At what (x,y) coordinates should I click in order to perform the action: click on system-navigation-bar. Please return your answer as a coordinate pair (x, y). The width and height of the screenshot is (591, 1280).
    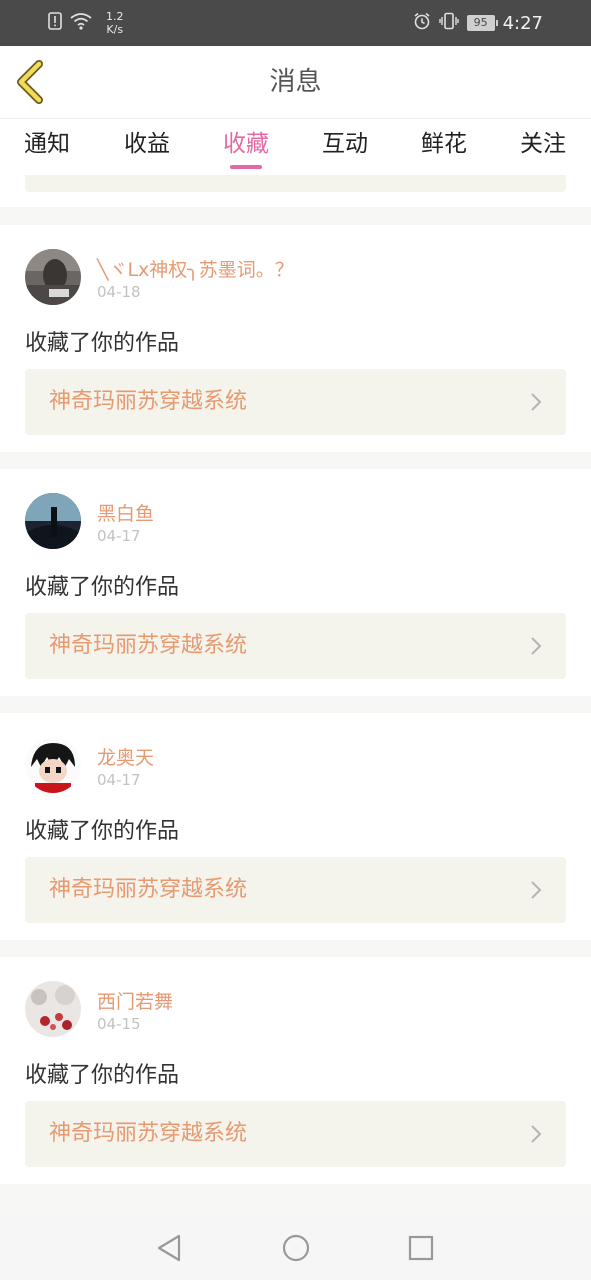
    Looking at the image, I should click on (295, 1248).